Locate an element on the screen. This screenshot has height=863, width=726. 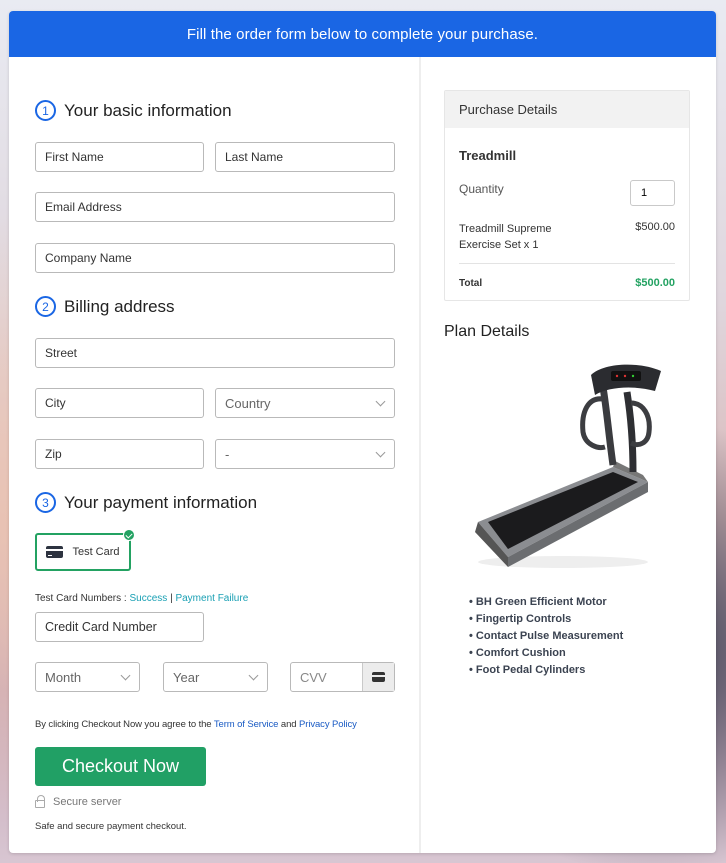
section-title-text: Your payment information is located at coordinates (161, 502).